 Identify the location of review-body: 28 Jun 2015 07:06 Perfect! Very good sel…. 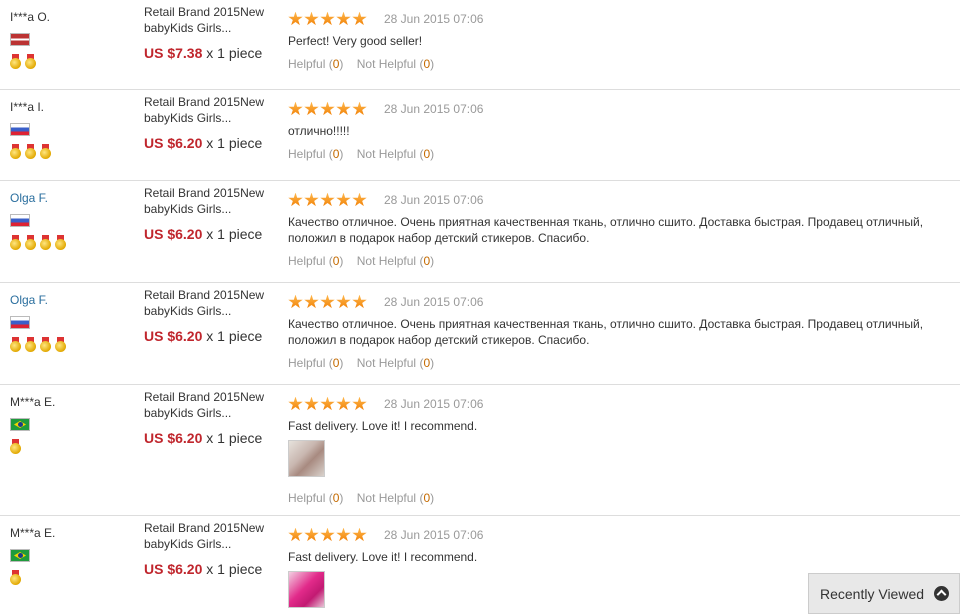
(618, 41).